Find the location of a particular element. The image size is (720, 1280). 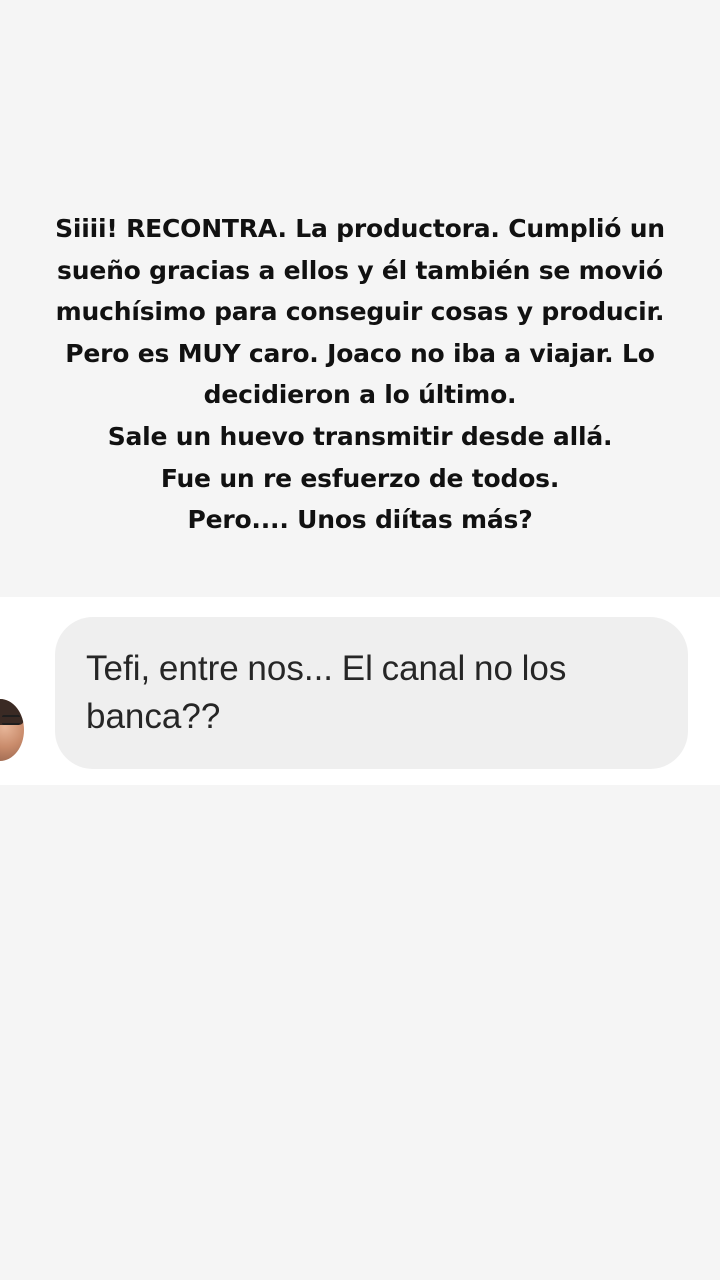

caption-line: decidieron a lo último. is located at coordinates (360, 395).